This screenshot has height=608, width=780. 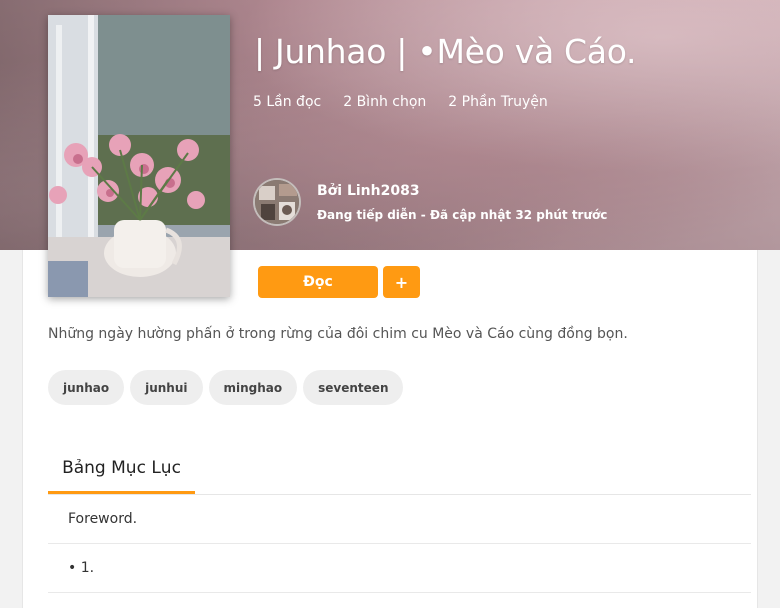 I want to click on story-cover-image, so click(x=139, y=156).